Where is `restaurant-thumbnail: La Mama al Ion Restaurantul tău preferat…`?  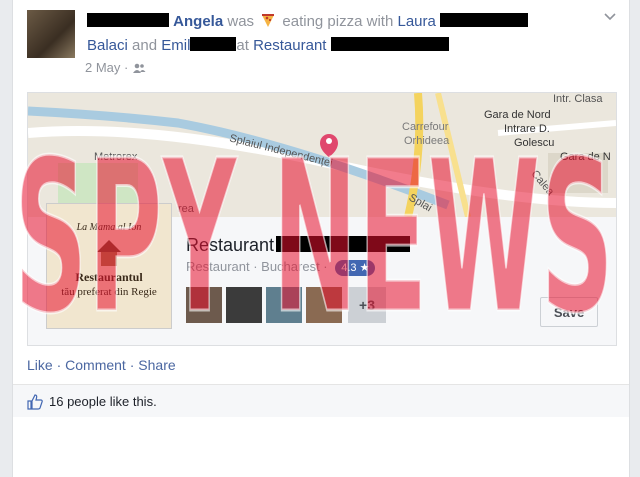 restaurant-thumbnail: La Mama al Ion Restaurantul tău preferat… is located at coordinates (109, 266).